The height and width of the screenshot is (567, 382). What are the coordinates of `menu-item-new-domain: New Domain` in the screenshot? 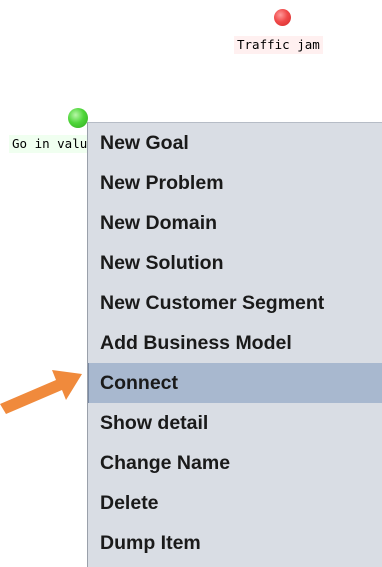 It's located at (235, 223).